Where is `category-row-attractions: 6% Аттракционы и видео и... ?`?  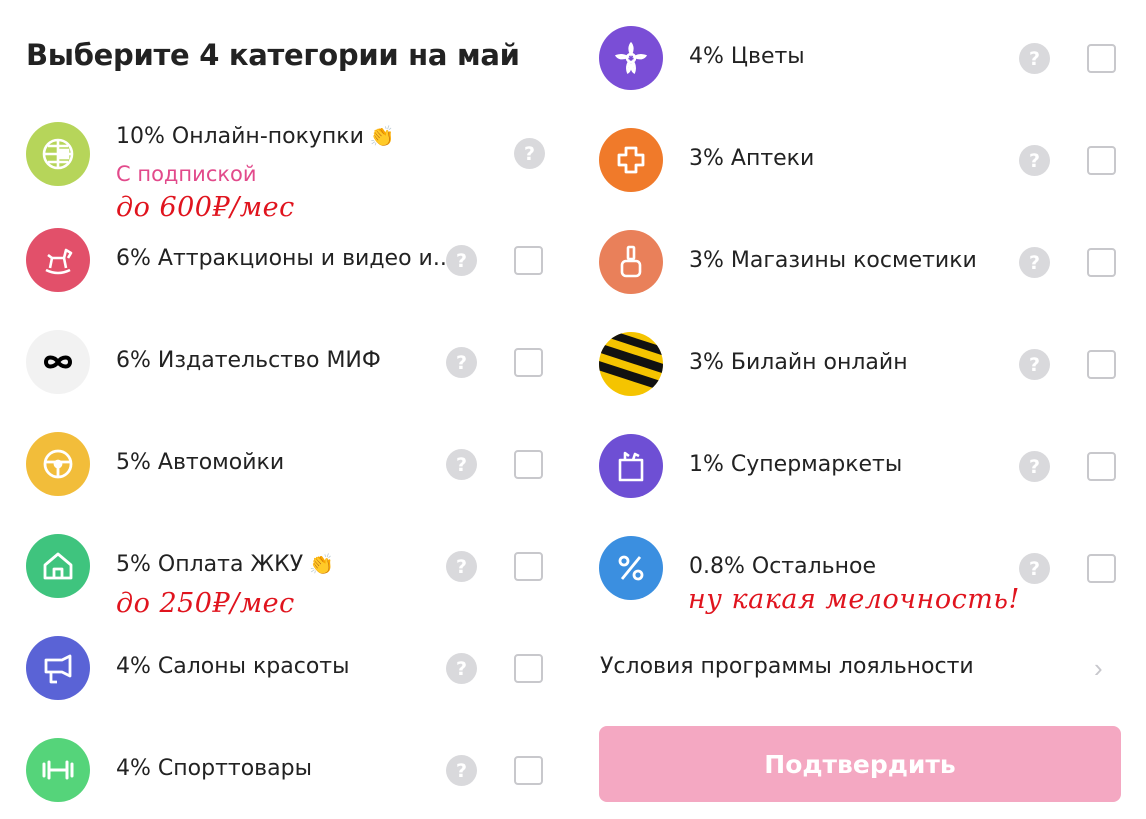
category-row-attractions: 6% Аттракционы и видео и... ? is located at coordinates (296, 263).